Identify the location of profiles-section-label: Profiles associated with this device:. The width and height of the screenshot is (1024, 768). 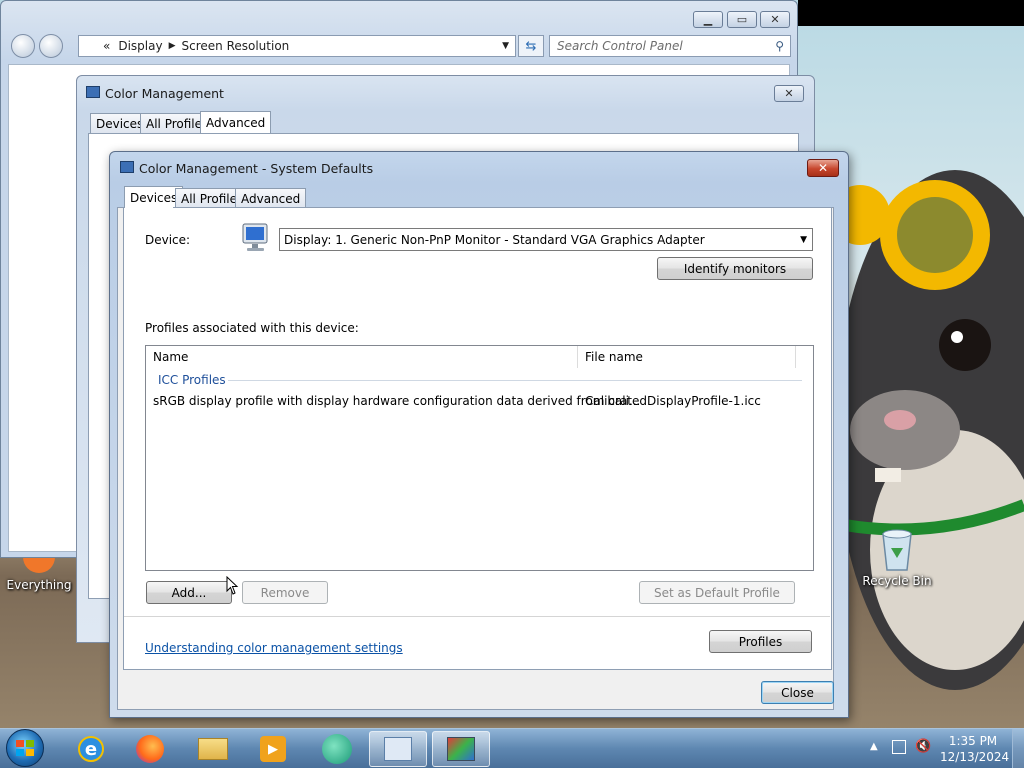
(252, 328).